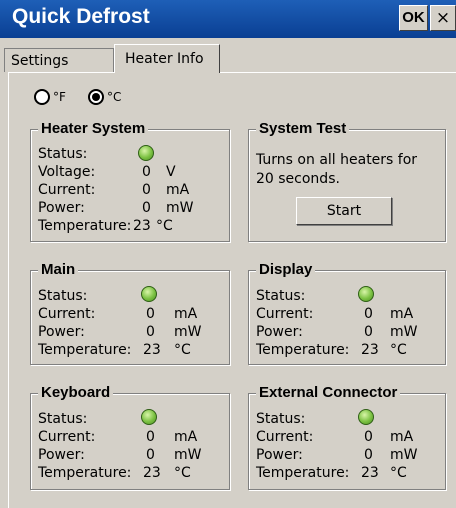 The width and height of the screenshot is (456, 508). What do you see at coordinates (96, 97) in the screenshot?
I see `celsius-radio` at bounding box center [96, 97].